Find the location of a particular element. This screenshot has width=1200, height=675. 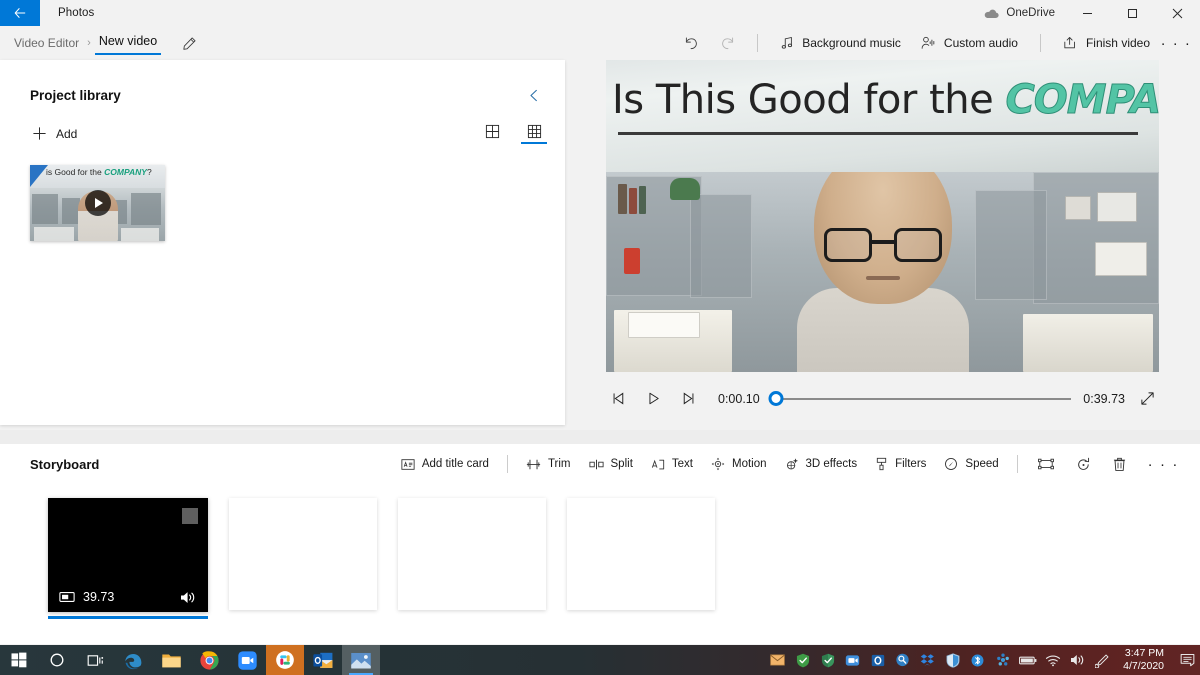

finish-video-button: Finish video is located at coordinates (1106, 43).